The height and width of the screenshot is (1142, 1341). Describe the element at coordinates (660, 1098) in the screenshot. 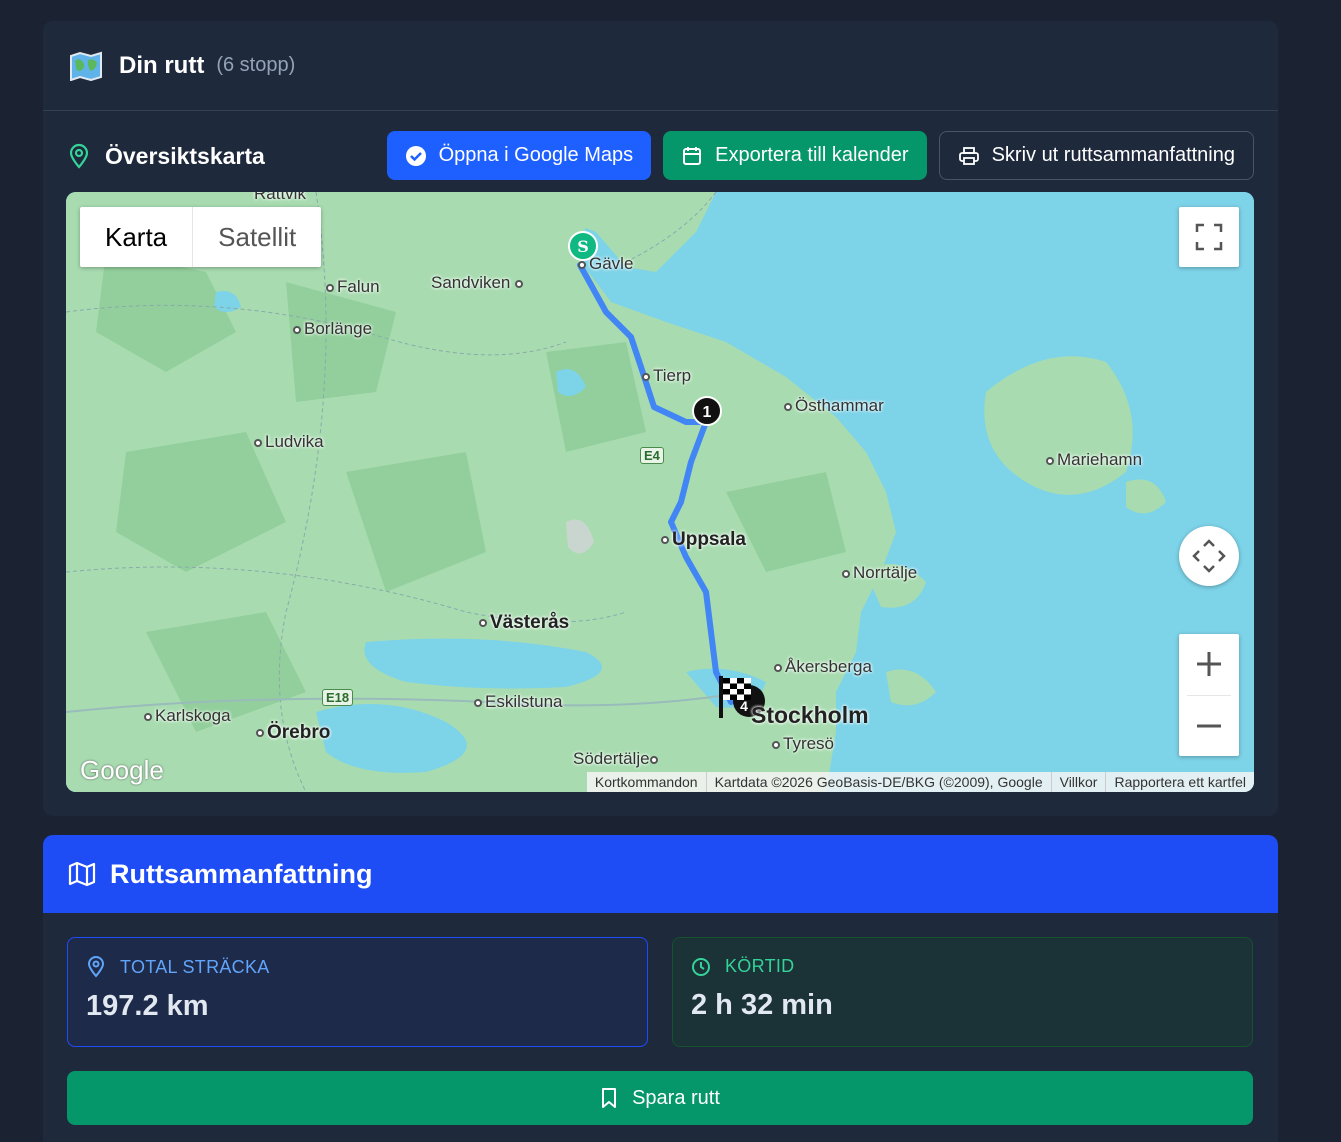

I see `save-route-button: Spara rutt` at that location.